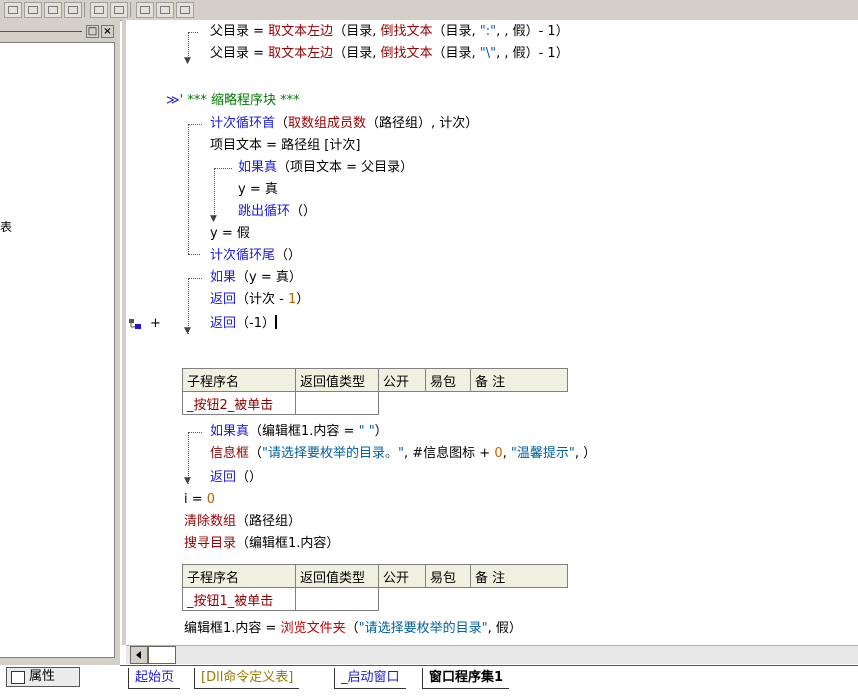 The width and height of the screenshot is (858, 696). Describe the element at coordinates (99, 10) in the screenshot. I see `space-horizontal-icon` at that location.